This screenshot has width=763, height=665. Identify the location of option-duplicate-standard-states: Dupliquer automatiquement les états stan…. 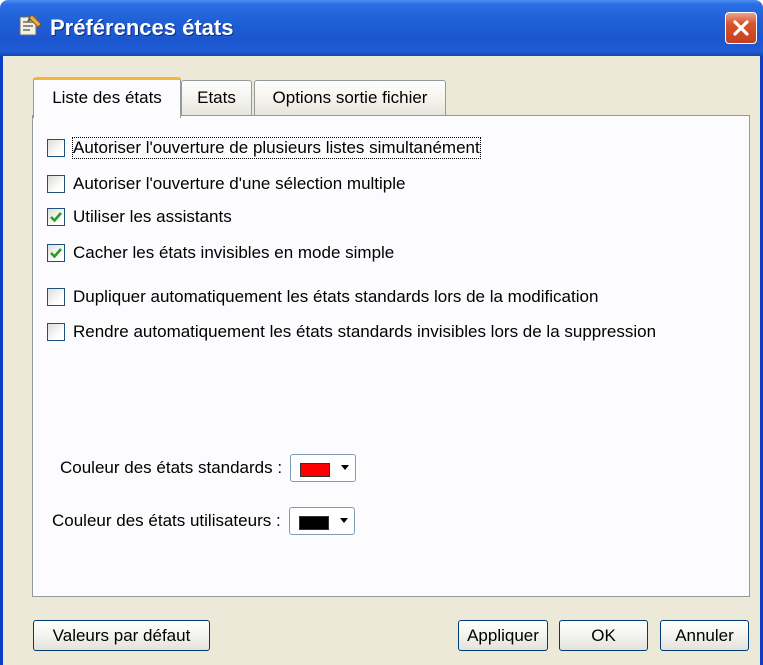
(322, 297).